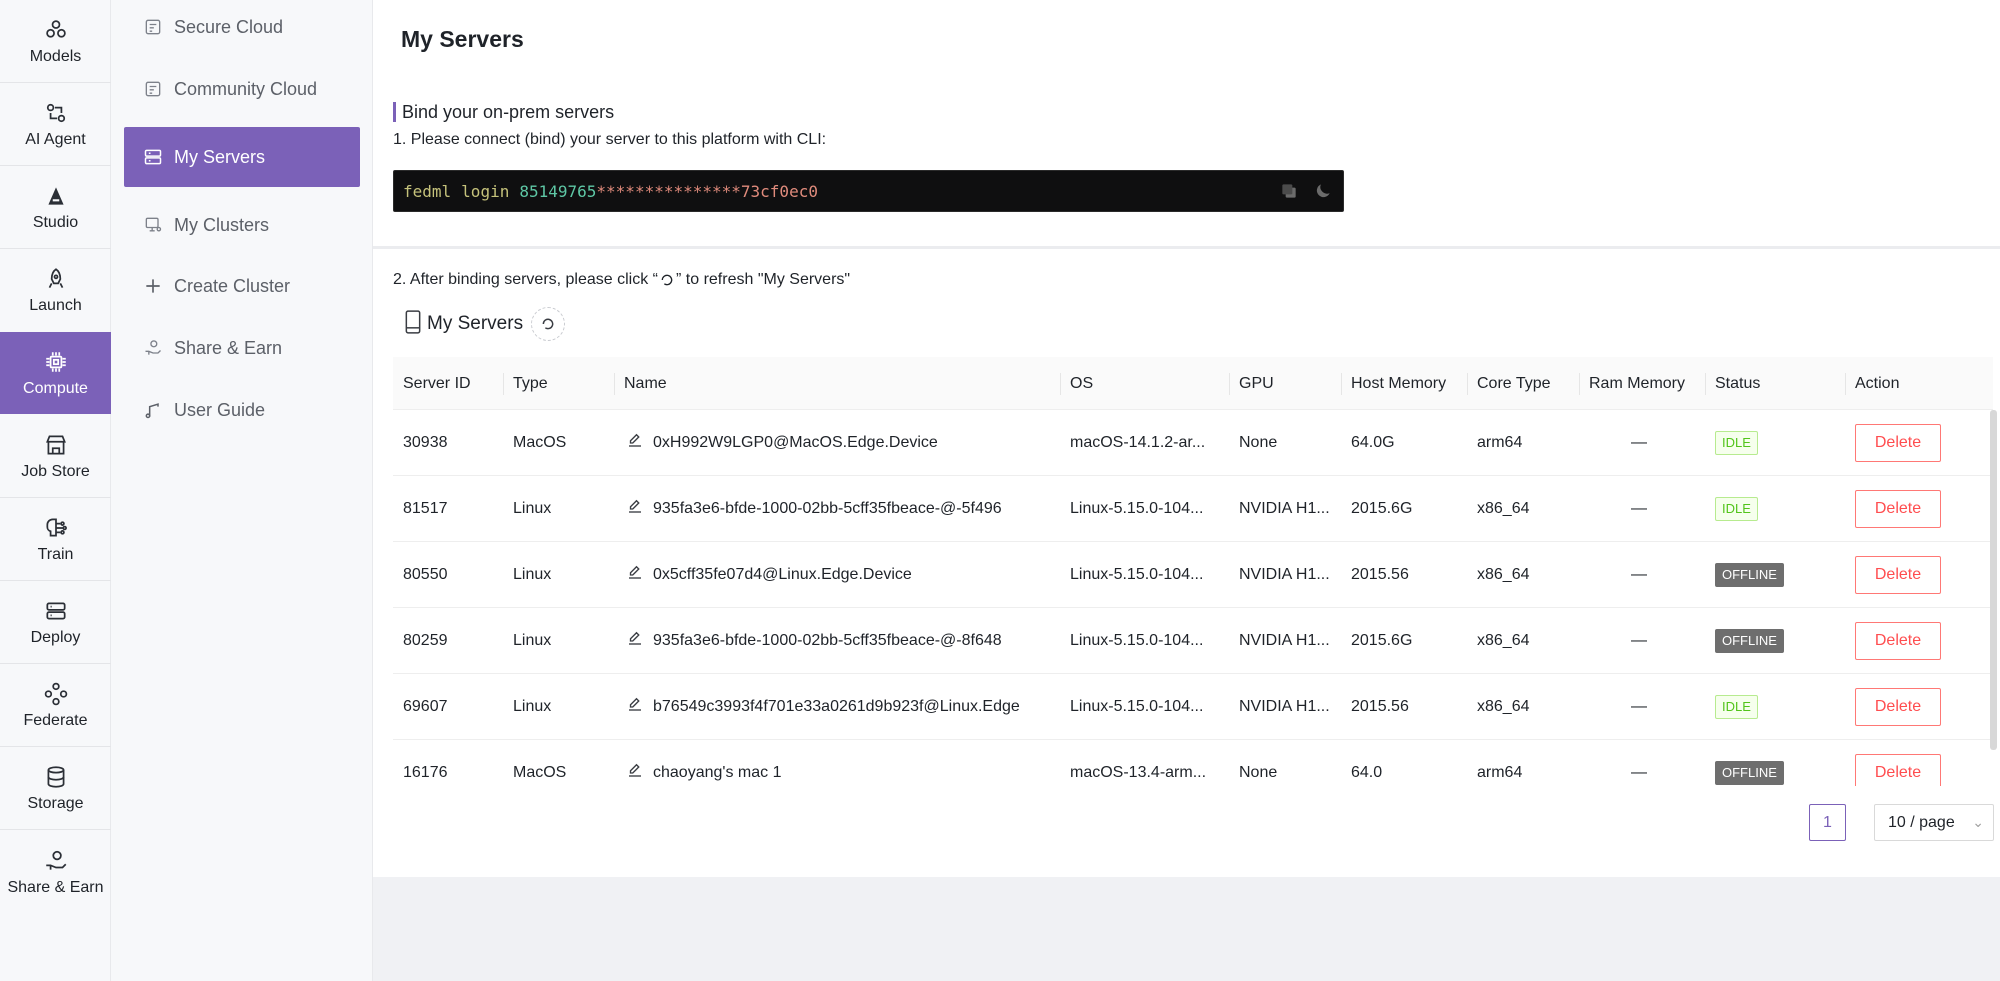 The height and width of the screenshot is (981, 2000). What do you see at coordinates (55, 207) in the screenshot?
I see `rail-item-studio: Studio` at bounding box center [55, 207].